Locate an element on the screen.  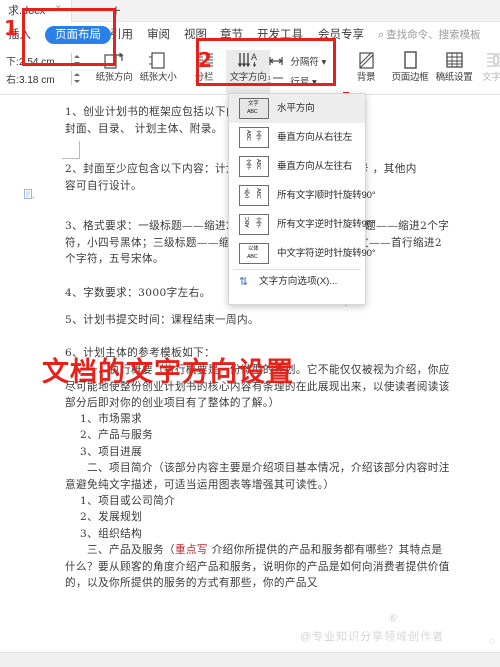
watermark-badge: ⑥ is located at coordinates (393, 619).